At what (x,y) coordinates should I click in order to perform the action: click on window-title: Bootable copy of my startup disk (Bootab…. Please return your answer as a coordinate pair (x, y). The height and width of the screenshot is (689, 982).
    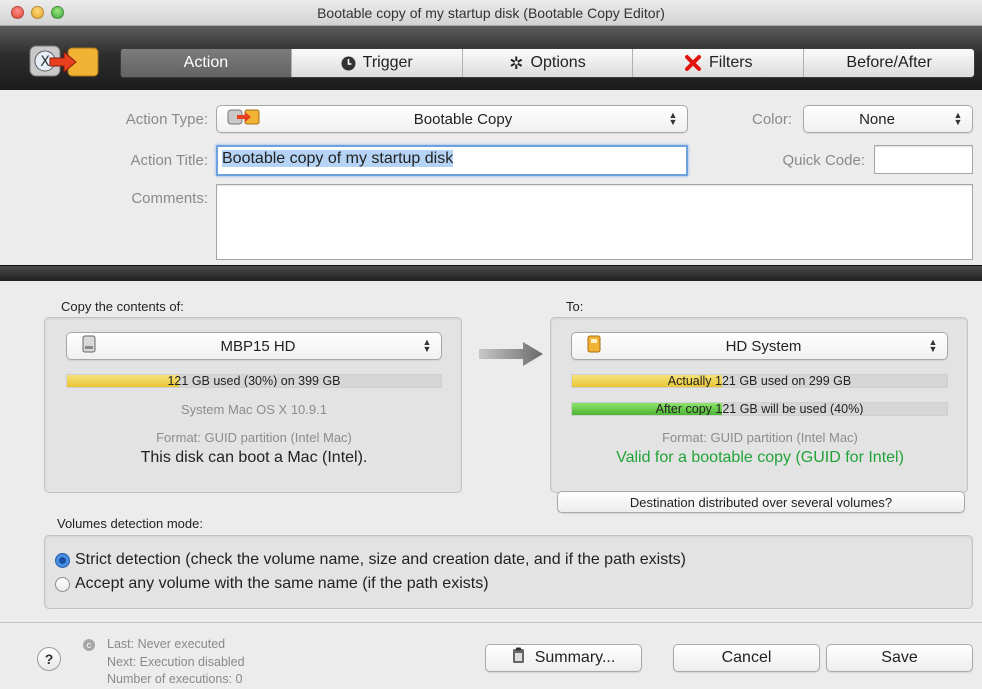
    Looking at the image, I should click on (491, 13).